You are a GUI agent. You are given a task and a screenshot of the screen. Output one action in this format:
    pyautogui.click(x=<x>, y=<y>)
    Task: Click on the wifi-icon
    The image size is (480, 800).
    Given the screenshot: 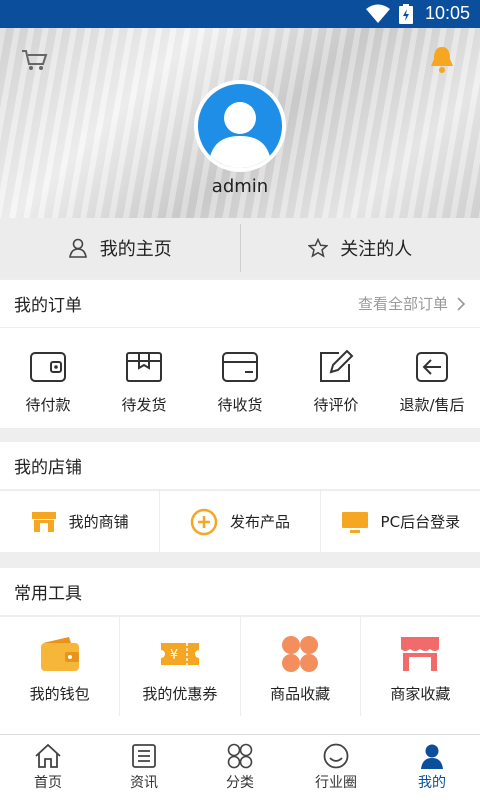 What is the action you would take?
    pyautogui.click(x=378, y=13)
    